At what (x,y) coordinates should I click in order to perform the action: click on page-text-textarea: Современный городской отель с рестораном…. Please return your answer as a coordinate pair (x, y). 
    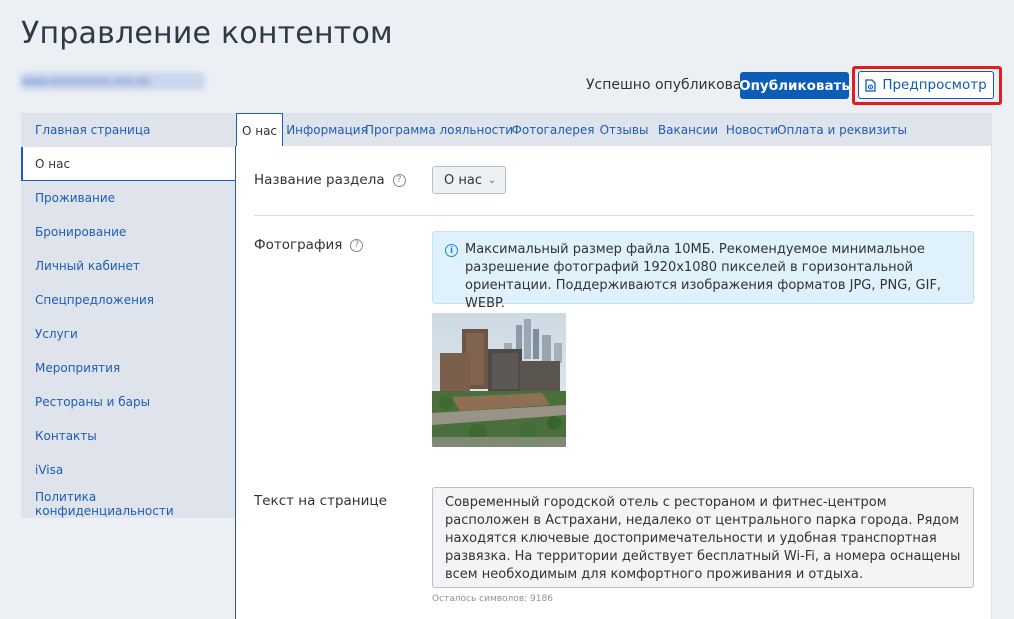
    Looking at the image, I should click on (703, 537).